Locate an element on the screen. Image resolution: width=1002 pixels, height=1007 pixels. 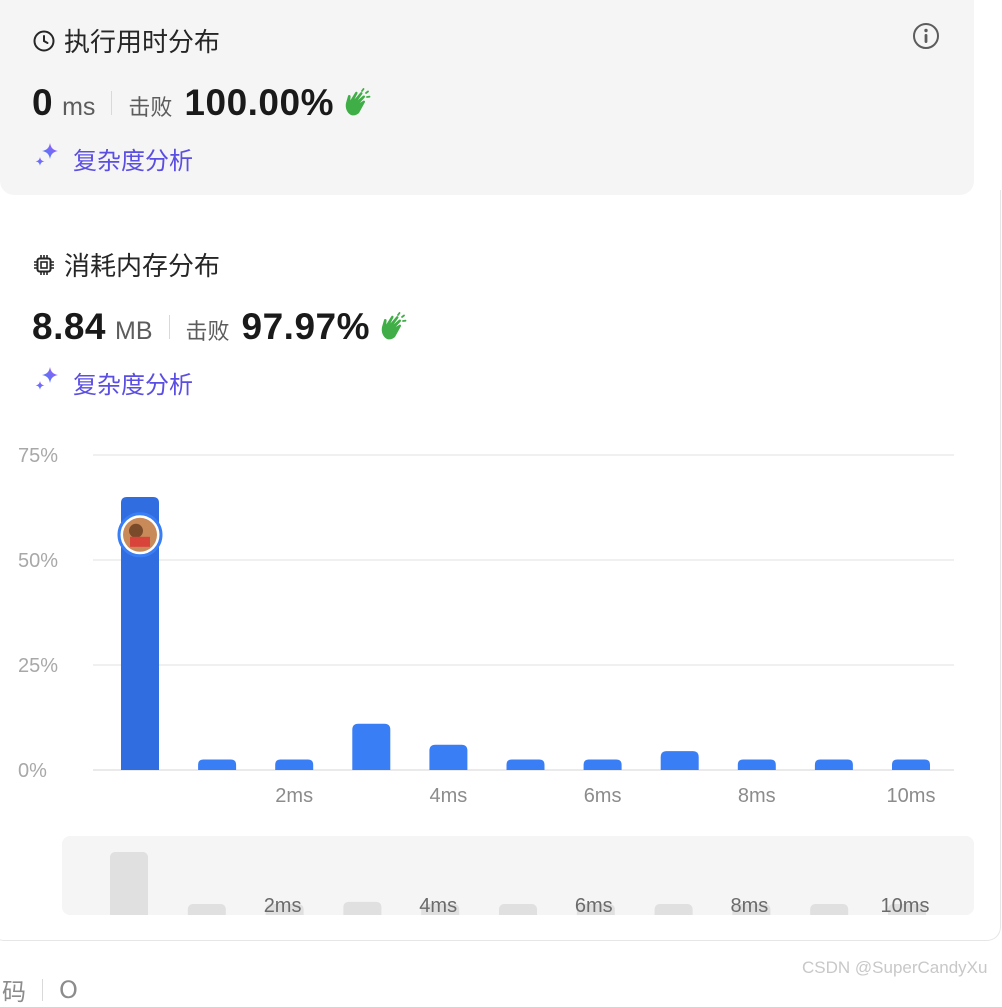
runtime-beat-percent: 100.00% is located at coordinates (259, 102).